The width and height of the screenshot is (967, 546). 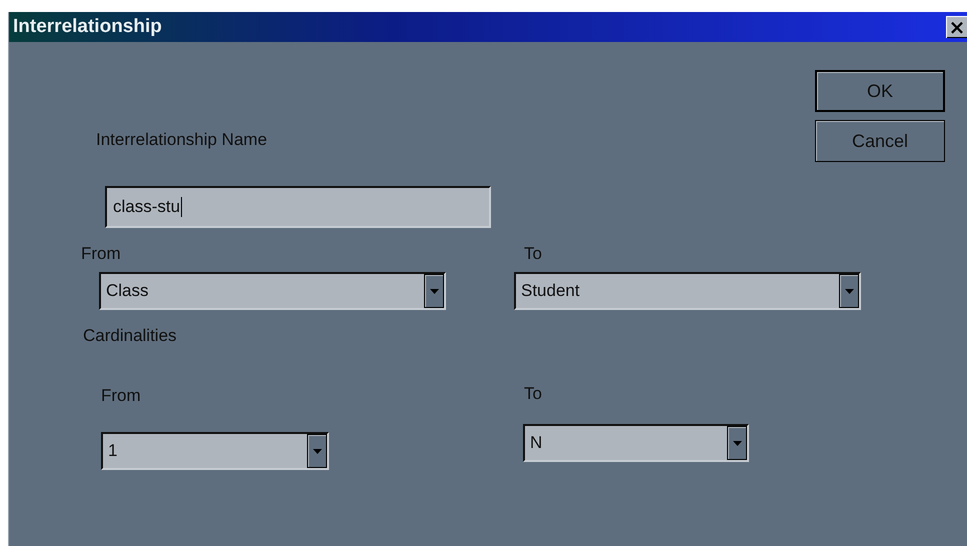 I want to click on dialog-button: OK, so click(x=880, y=91).